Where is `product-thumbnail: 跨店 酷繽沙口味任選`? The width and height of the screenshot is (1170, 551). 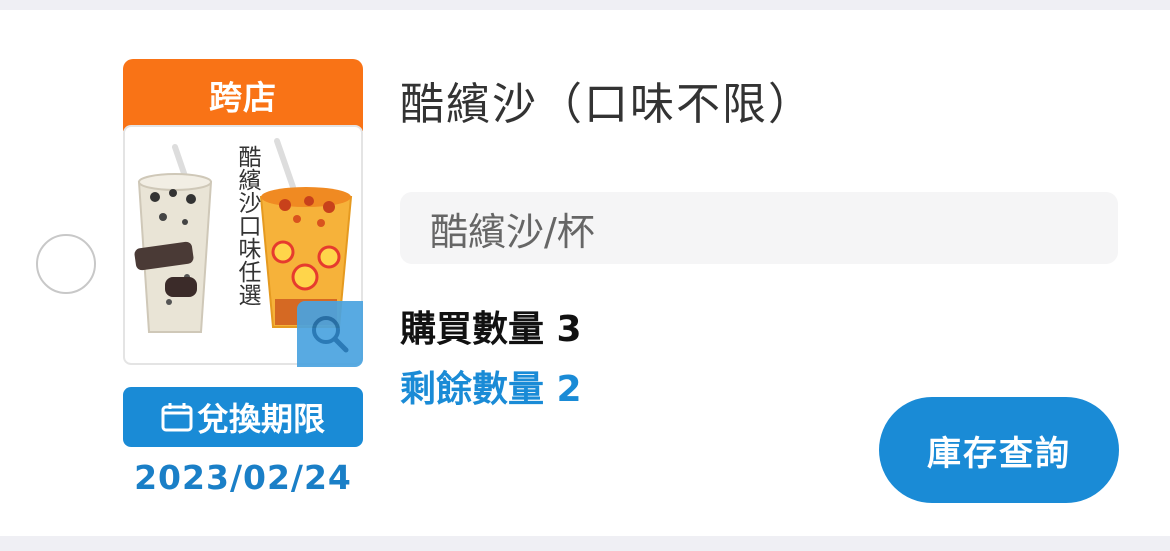 product-thumbnail: 跨店 酷繽沙口味任選 is located at coordinates (243, 213).